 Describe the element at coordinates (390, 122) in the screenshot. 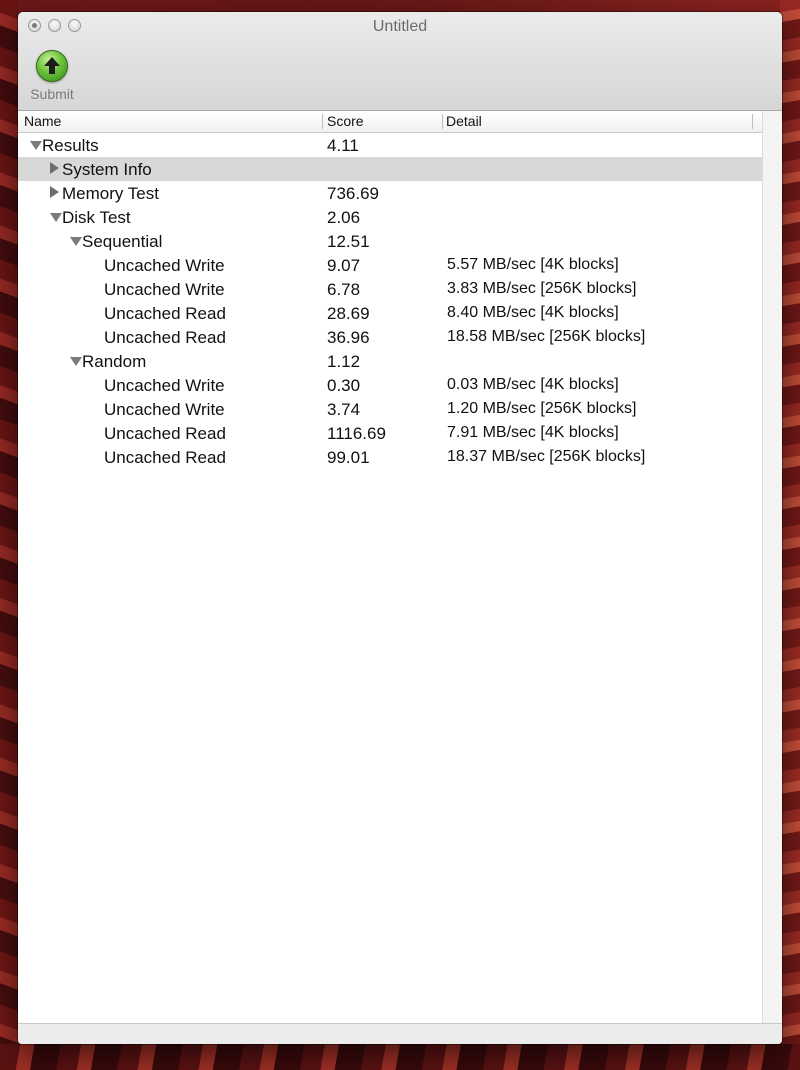

I see `column-header: Name Score Detail` at that location.